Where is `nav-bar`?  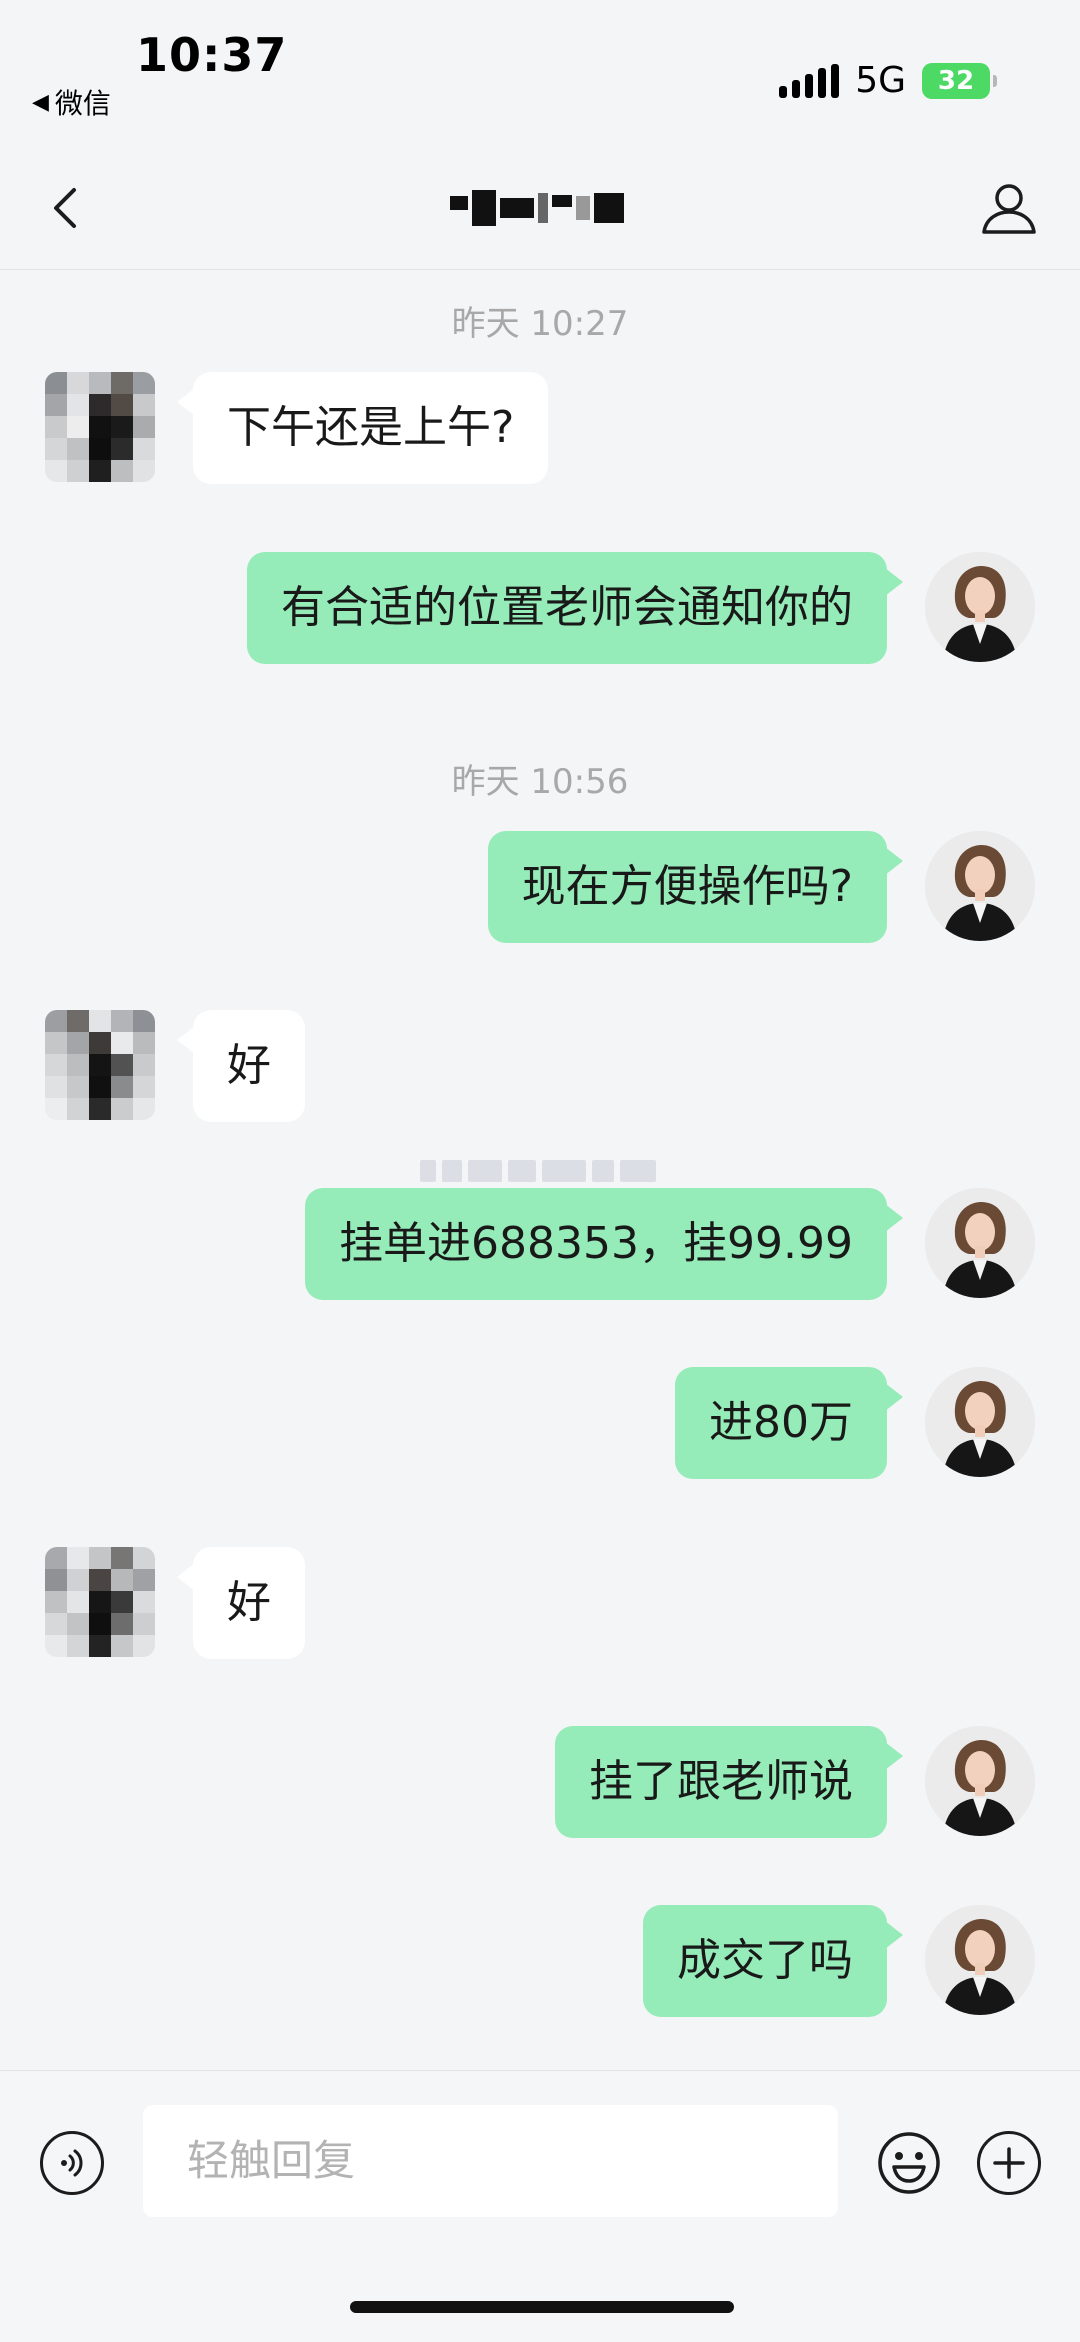
nav-bar is located at coordinates (540, 210).